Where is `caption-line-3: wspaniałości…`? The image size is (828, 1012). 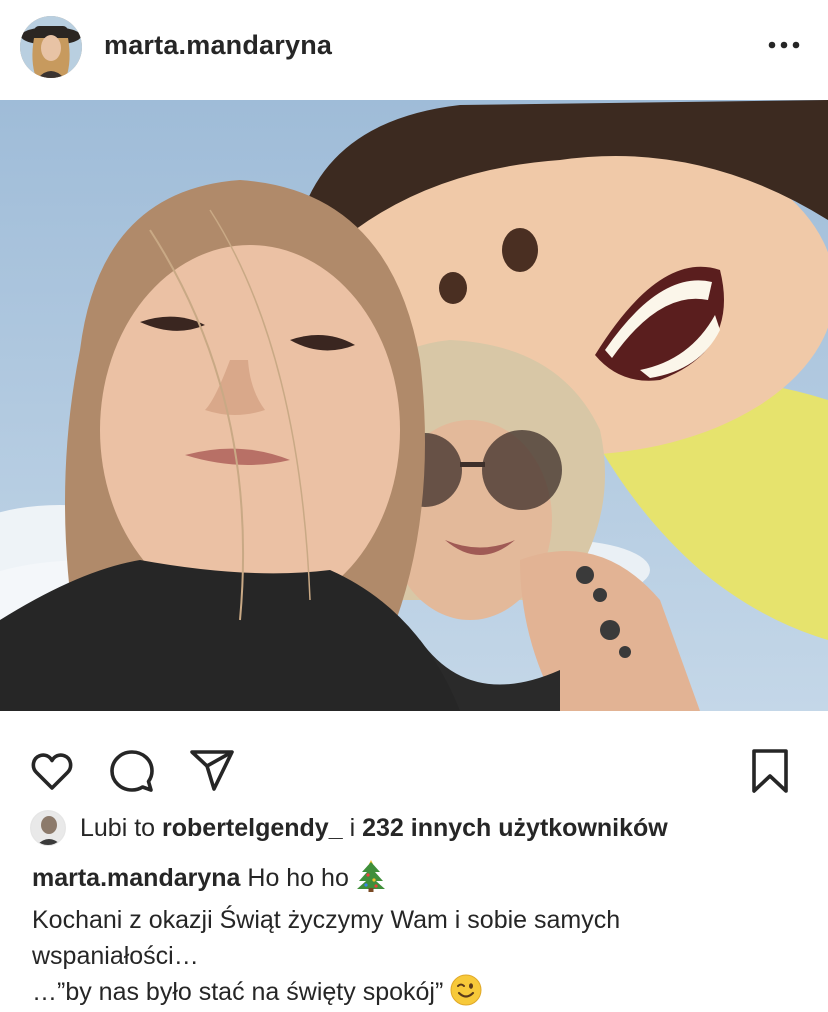
caption-line-3: wspaniałości… is located at coordinates (115, 956).